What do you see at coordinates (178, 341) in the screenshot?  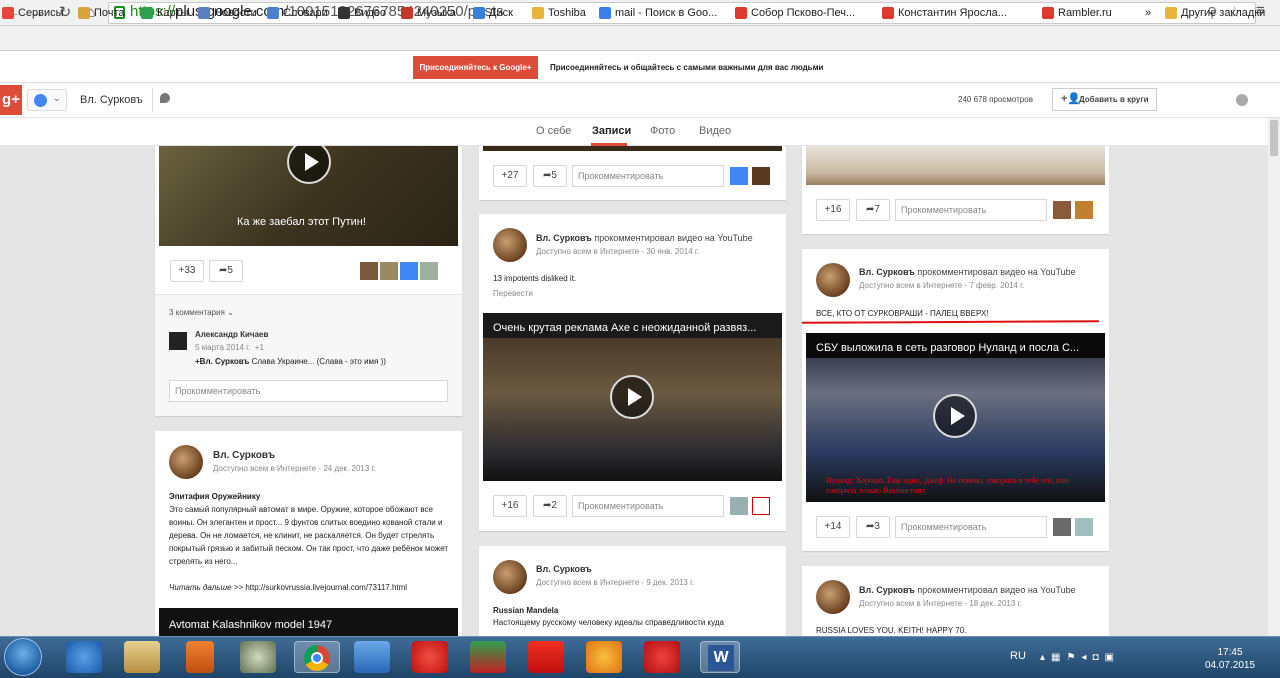 I see `commenter-avatar` at bounding box center [178, 341].